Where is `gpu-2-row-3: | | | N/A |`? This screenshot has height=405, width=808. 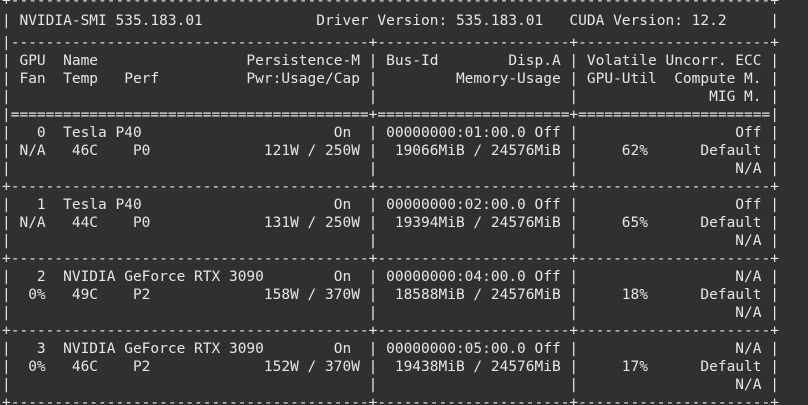 gpu-2-row-3: | | | N/A | is located at coordinates (390, 313).